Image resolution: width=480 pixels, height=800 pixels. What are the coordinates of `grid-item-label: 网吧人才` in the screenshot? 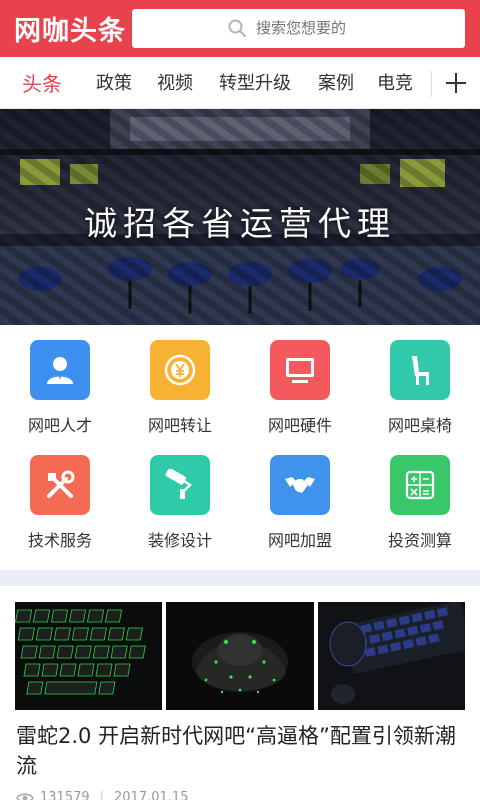 It's located at (59, 425).